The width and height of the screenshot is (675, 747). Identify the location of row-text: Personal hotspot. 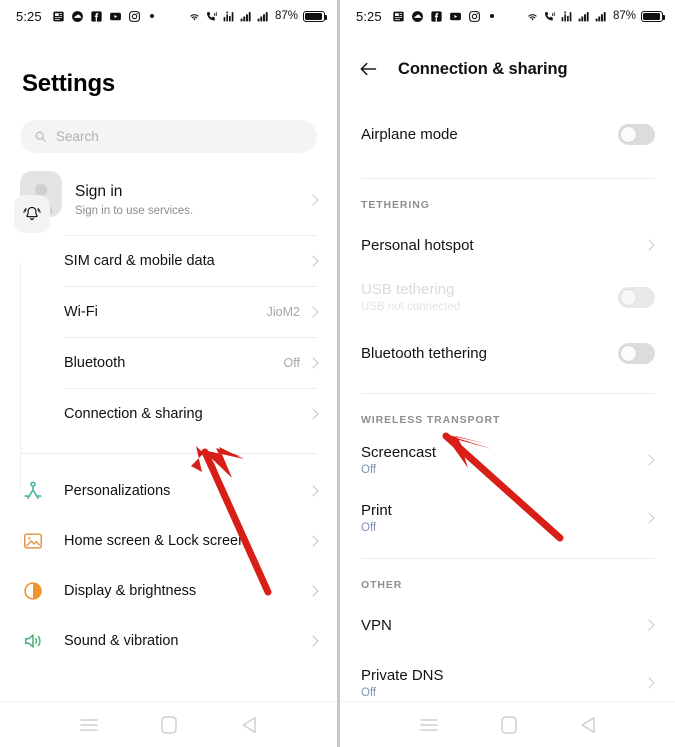
(417, 245).